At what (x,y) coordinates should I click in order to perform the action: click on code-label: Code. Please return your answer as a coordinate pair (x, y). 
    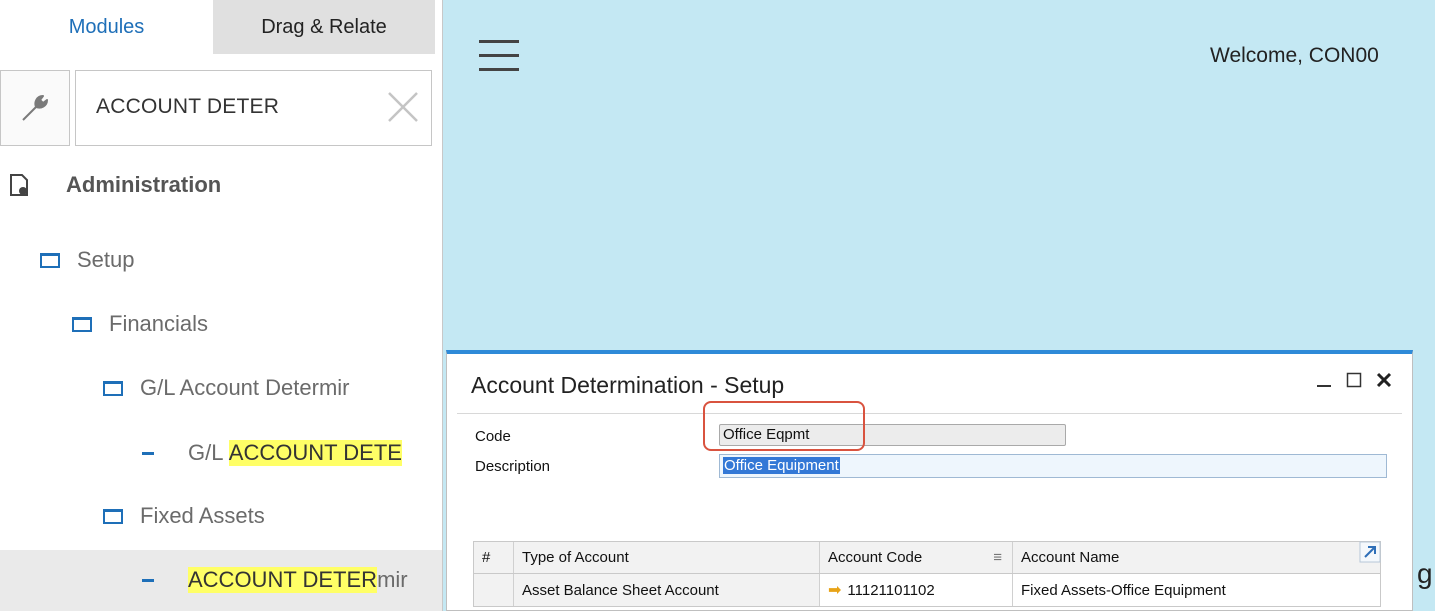
    Looking at the image, I should click on (493, 436).